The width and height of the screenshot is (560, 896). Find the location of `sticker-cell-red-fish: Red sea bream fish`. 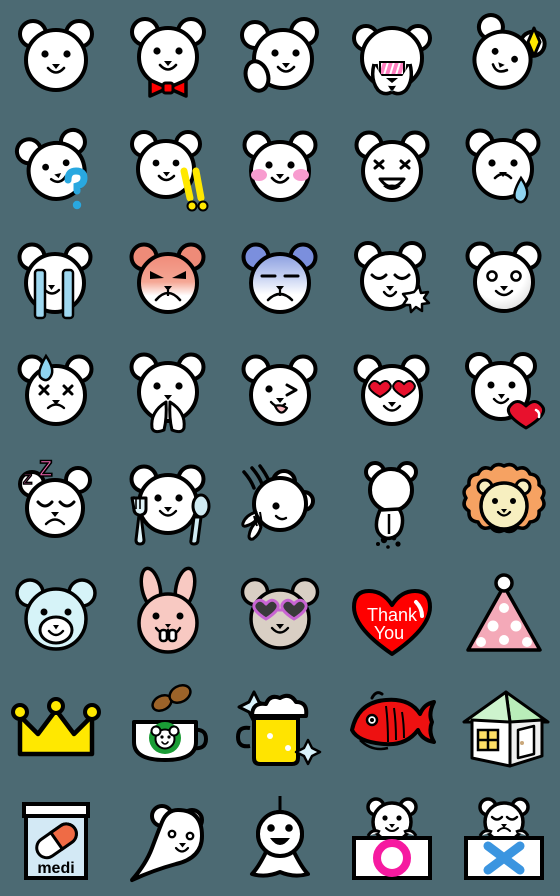

sticker-cell-red-fish: Red sea bream fish is located at coordinates (392, 728).